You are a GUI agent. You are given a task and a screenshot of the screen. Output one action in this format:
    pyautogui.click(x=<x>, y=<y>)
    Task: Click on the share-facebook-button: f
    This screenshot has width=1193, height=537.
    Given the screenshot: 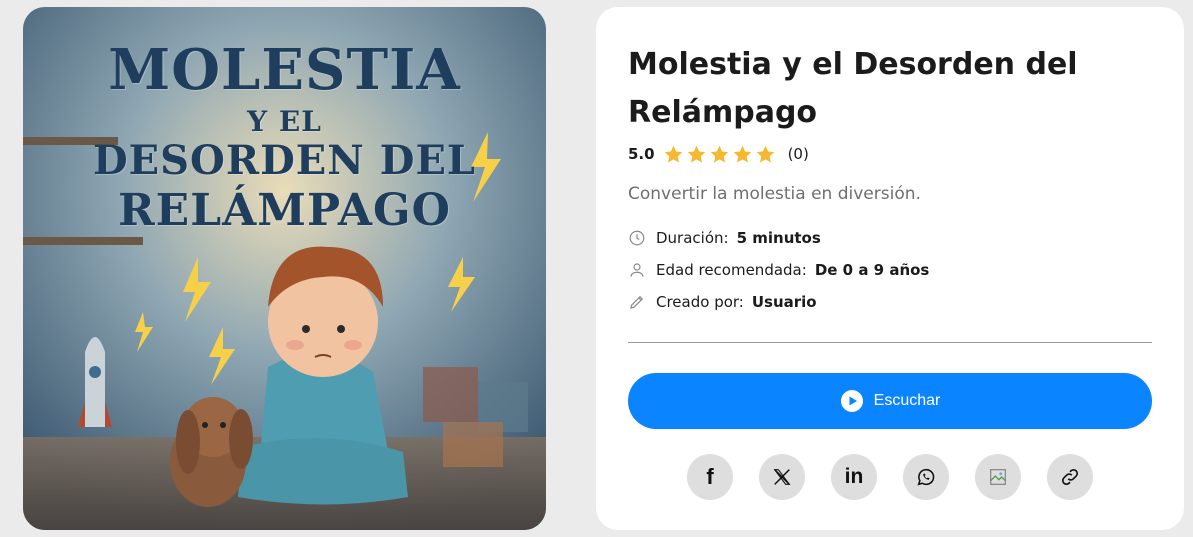 What is the action you would take?
    pyautogui.click(x=710, y=477)
    